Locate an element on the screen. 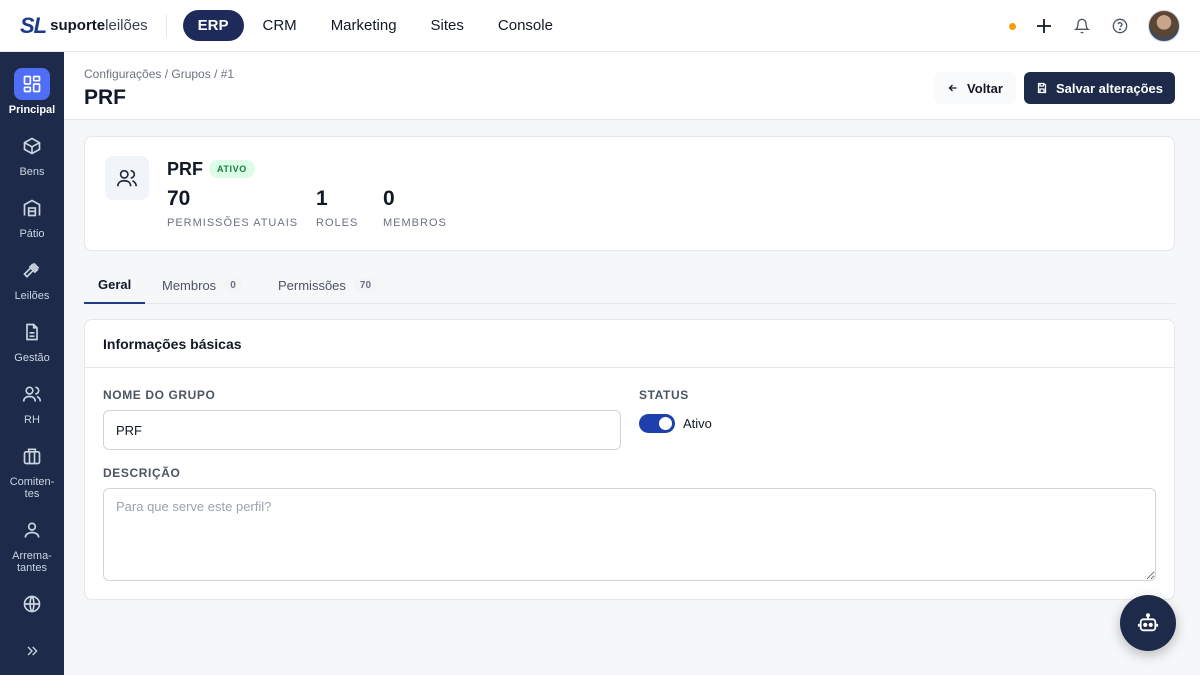 The image size is (1200, 675). sidebar-item-comitentes: Comiten- tes is located at coordinates (32, 470).